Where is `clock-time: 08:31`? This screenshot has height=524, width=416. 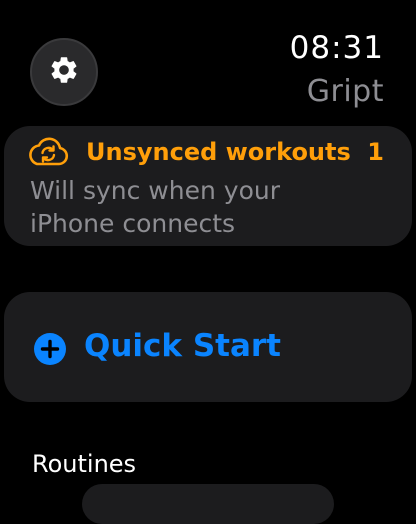 clock-time: 08:31 is located at coordinates (336, 48).